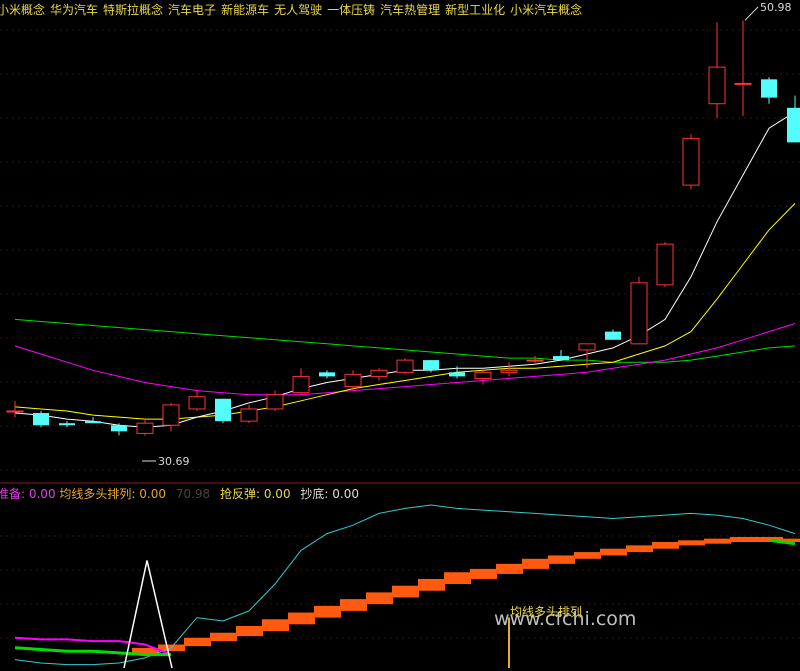 The image size is (800, 671). Describe the element at coordinates (405, 340) in the screenshot. I see `ma-green-line` at that location.